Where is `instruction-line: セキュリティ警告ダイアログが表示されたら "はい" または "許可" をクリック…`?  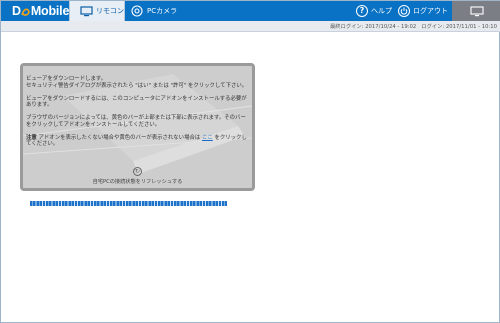 instruction-line: セキュリティ警告ダイアログが表示されたら "はい" または "許可" をクリック… is located at coordinates (137, 85).